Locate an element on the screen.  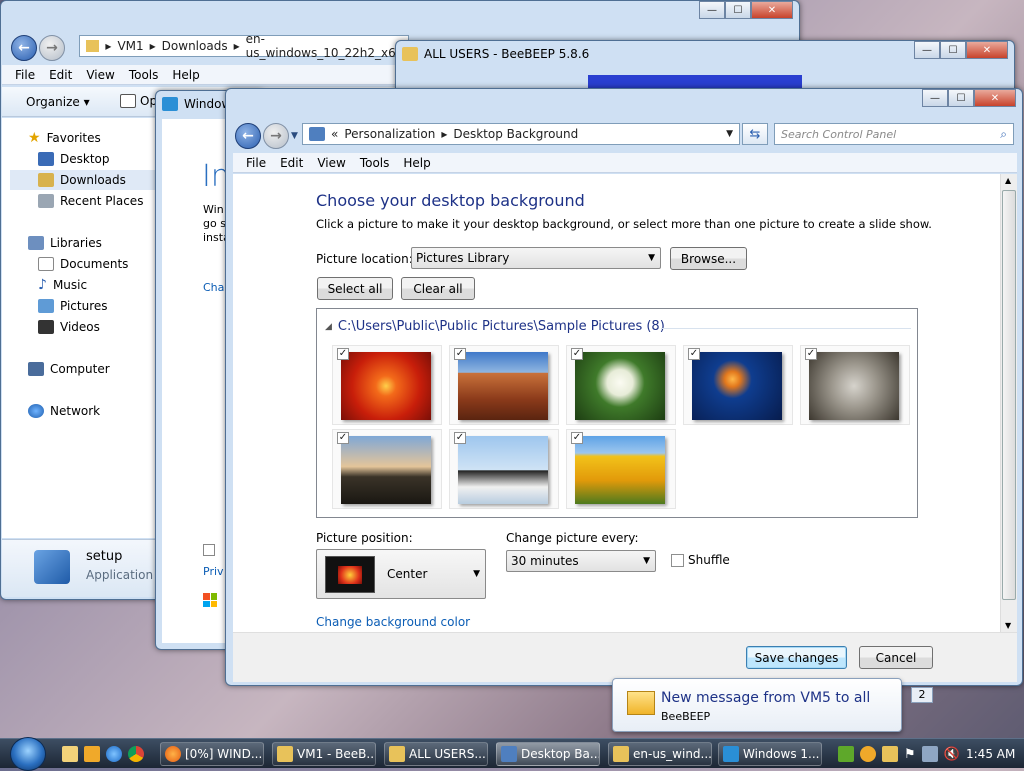
cp-address-bar: « Personalization ▸ Desktop Background ▼ is located at coordinates (521, 134).